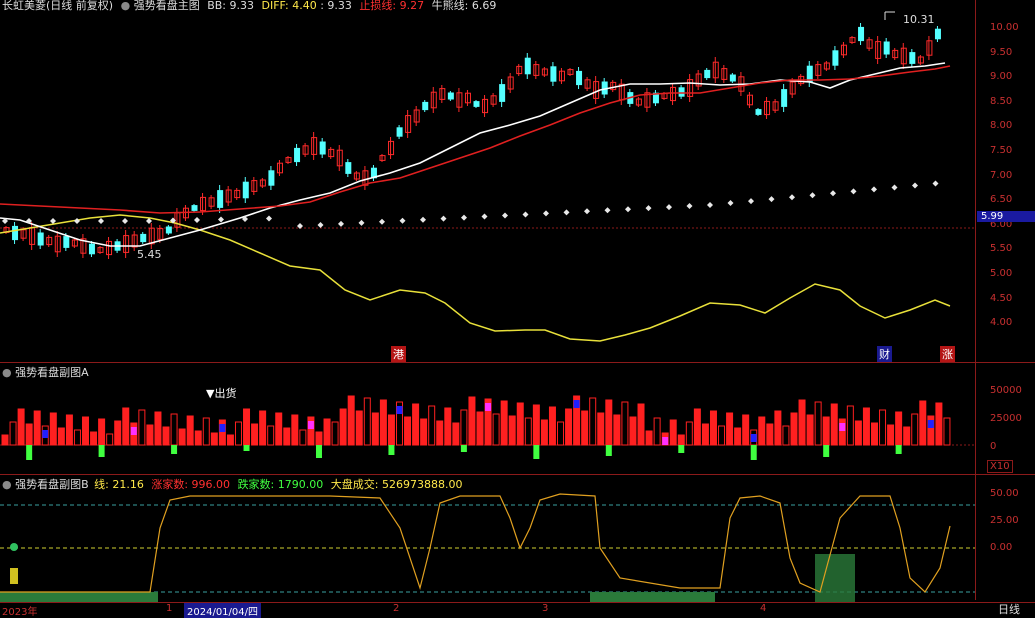 The image size is (1035, 618). Describe the element at coordinates (993, 446) in the screenshot. I see `sub-a-y-tick: 0` at that location.